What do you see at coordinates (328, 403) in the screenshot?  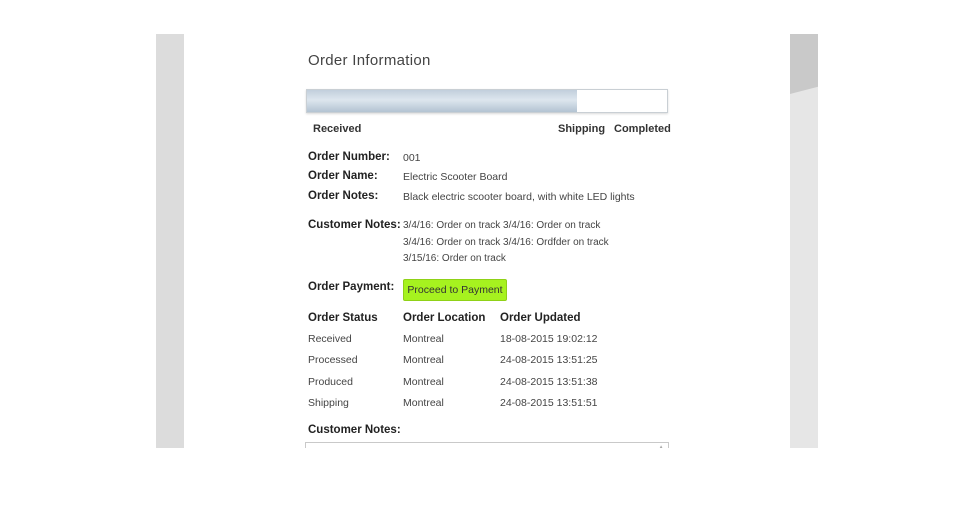 I see `row-status: Shipping` at bounding box center [328, 403].